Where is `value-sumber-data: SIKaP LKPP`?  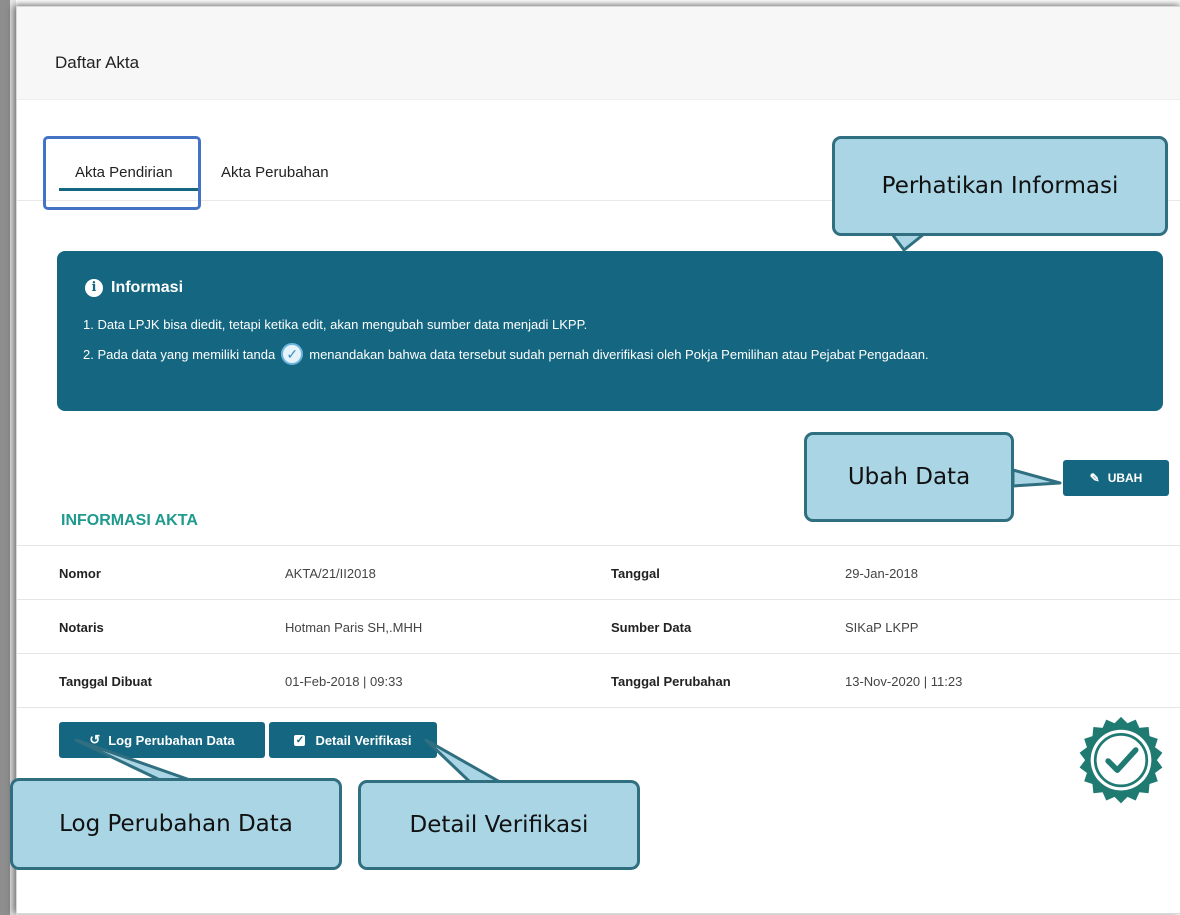
value-sumber-data: SIKaP LKPP is located at coordinates (882, 627).